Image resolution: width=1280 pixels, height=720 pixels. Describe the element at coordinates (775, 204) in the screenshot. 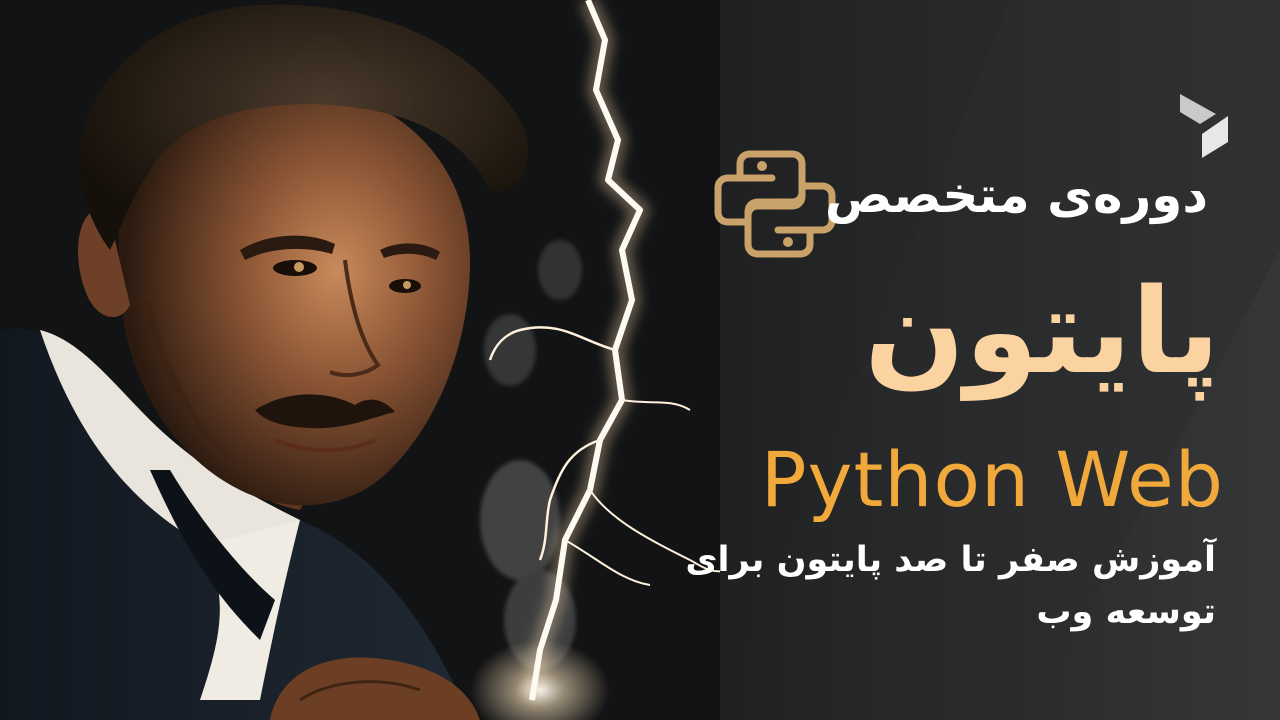

I see `python-logo-icon` at that location.